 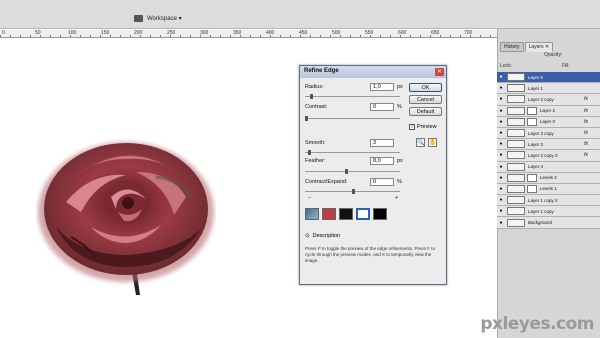 I want to click on mask-mode-icon, so click(x=380, y=214).